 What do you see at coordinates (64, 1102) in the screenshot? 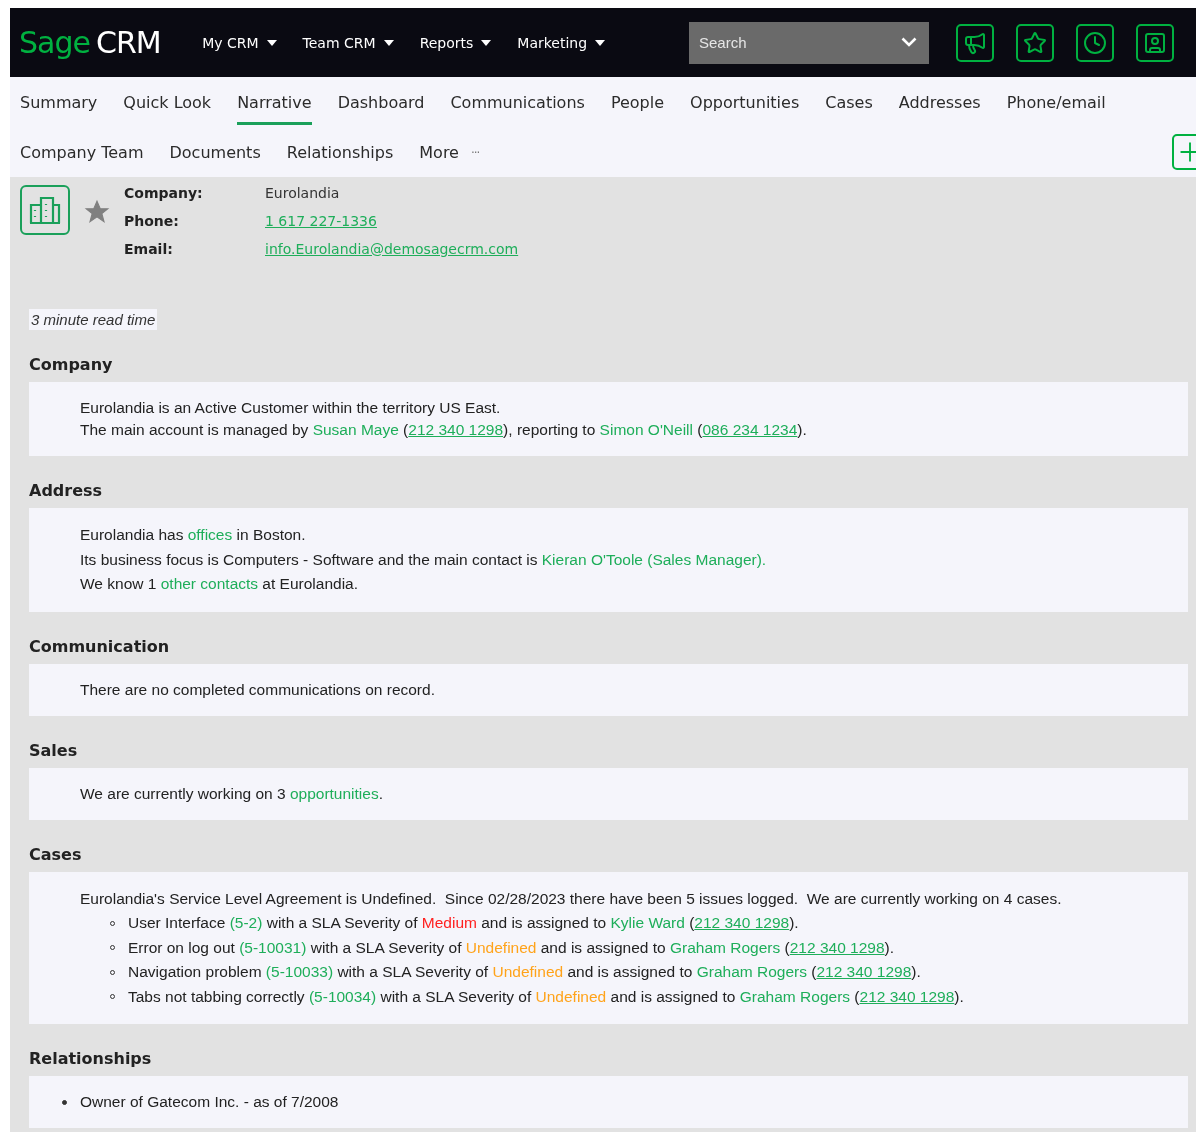
I see `bullet-icon` at bounding box center [64, 1102].